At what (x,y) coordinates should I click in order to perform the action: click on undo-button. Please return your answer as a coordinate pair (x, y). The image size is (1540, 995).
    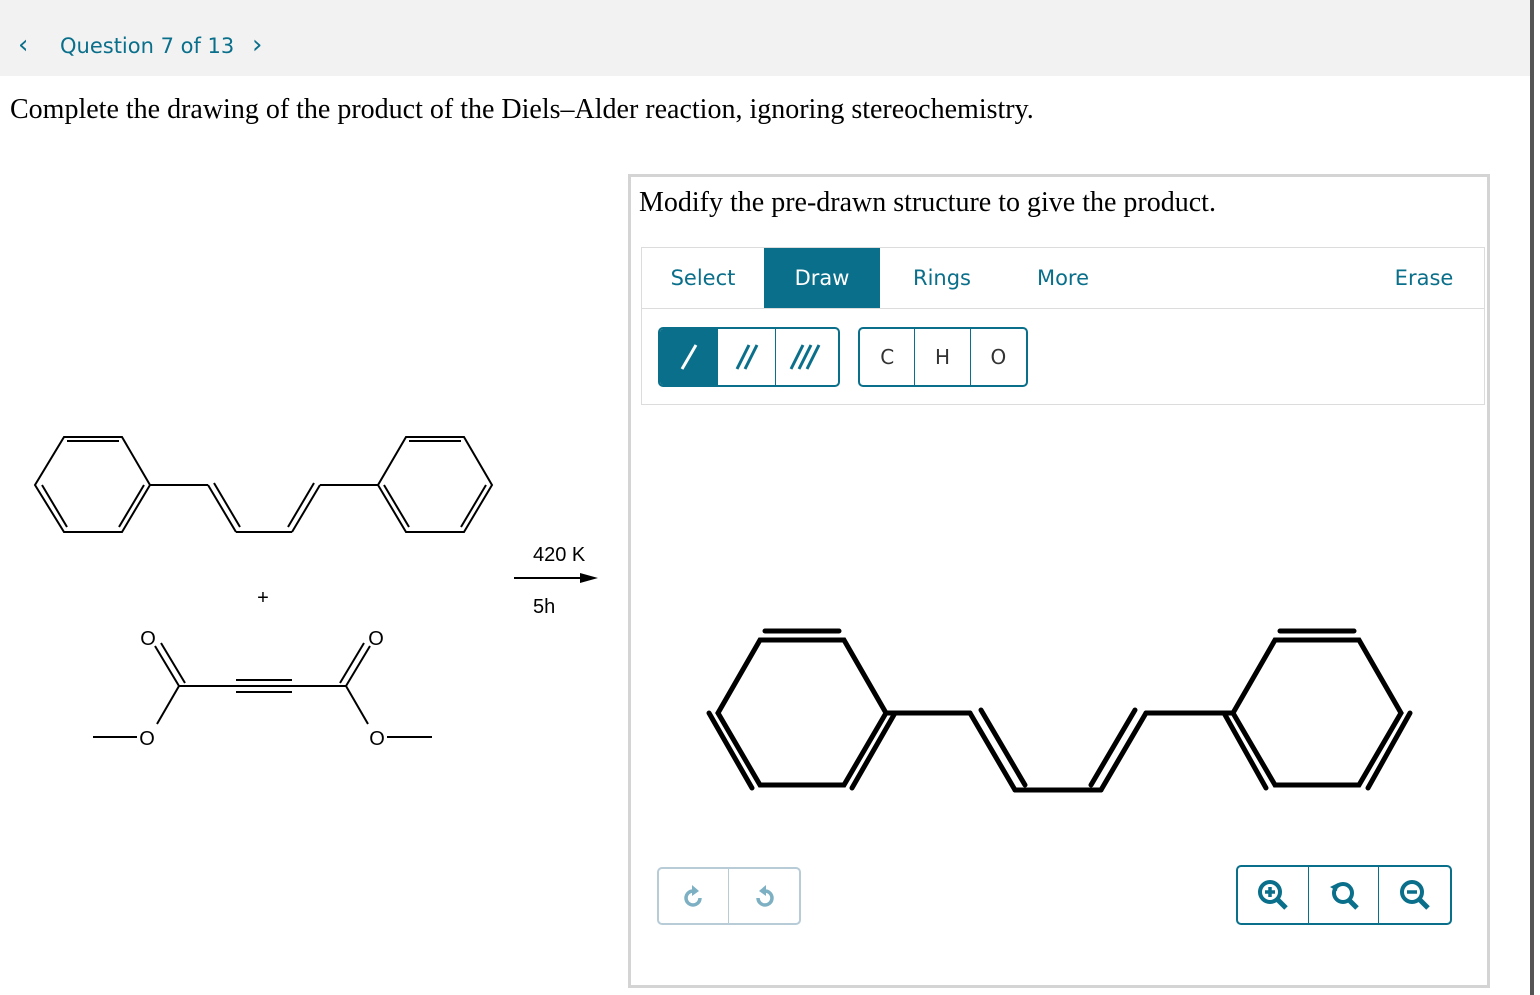
    Looking at the image, I should click on (694, 896).